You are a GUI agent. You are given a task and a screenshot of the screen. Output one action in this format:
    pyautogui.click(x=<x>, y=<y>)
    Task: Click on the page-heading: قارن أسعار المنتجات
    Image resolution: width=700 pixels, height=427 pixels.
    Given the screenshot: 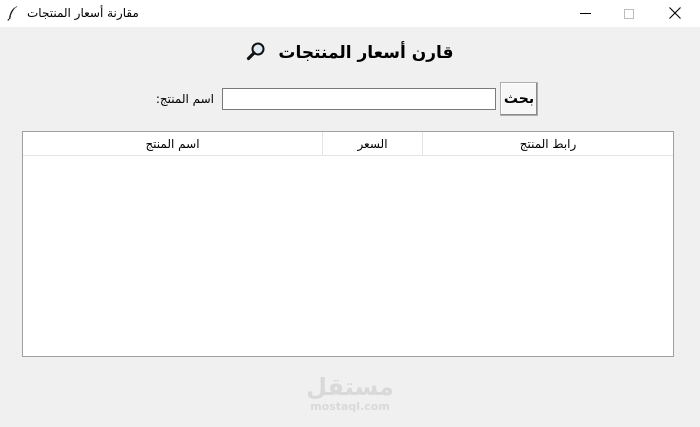 What is the action you would take?
    pyautogui.click(x=350, y=54)
    